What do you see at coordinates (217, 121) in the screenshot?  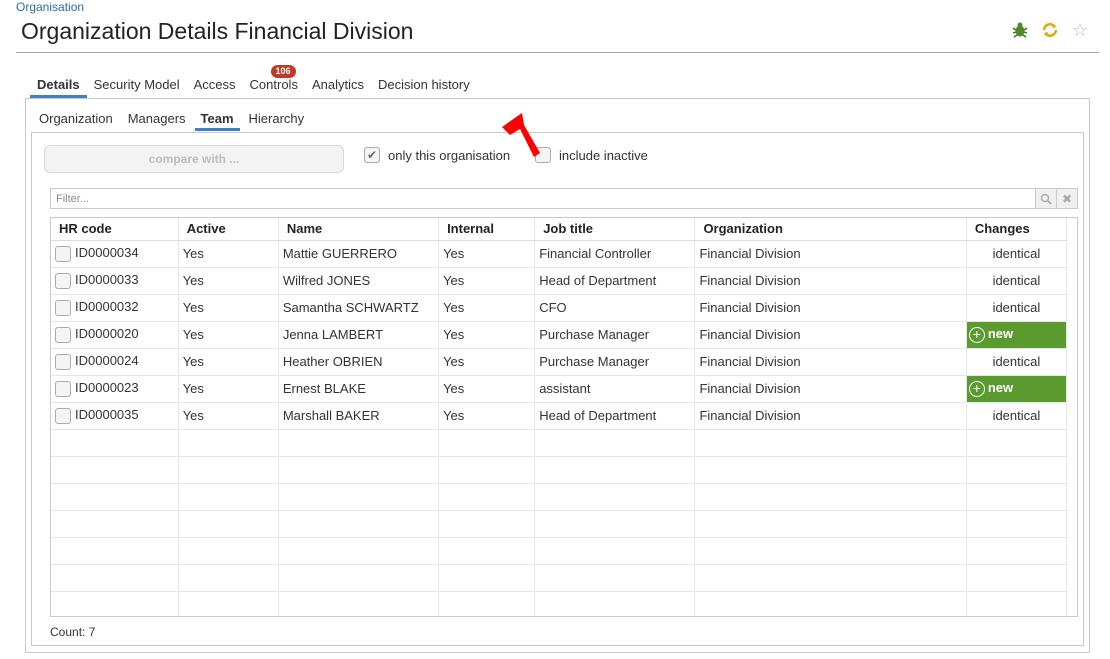 I see `subtab-team: Team` at bounding box center [217, 121].